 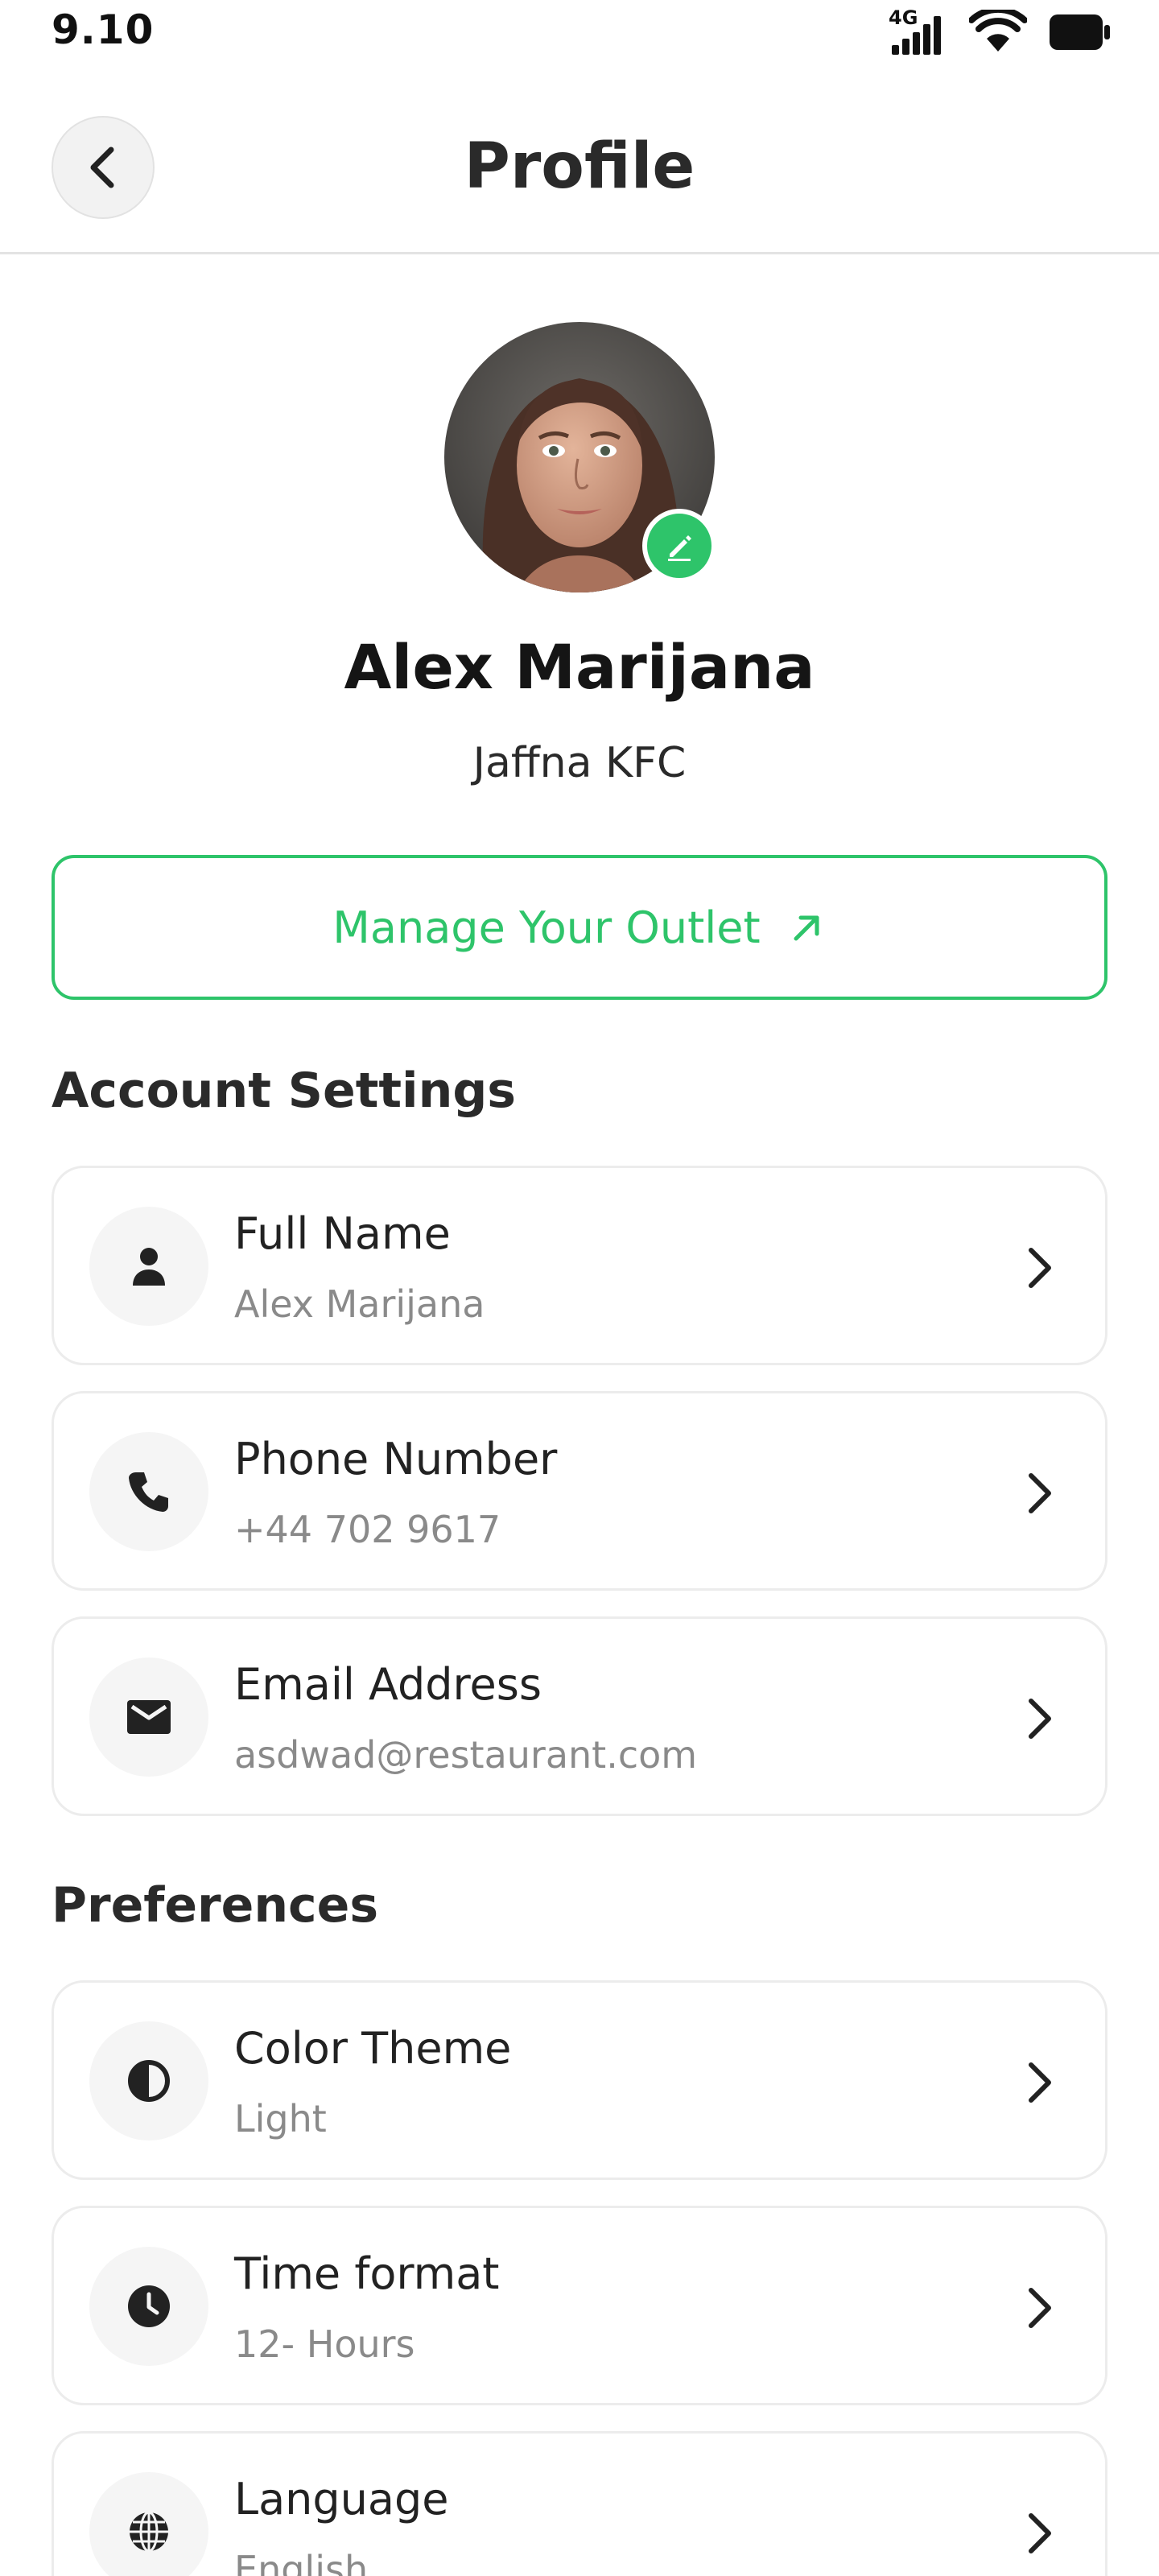 I want to click on globe-icon-wrap, so click(x=148, y=2524).